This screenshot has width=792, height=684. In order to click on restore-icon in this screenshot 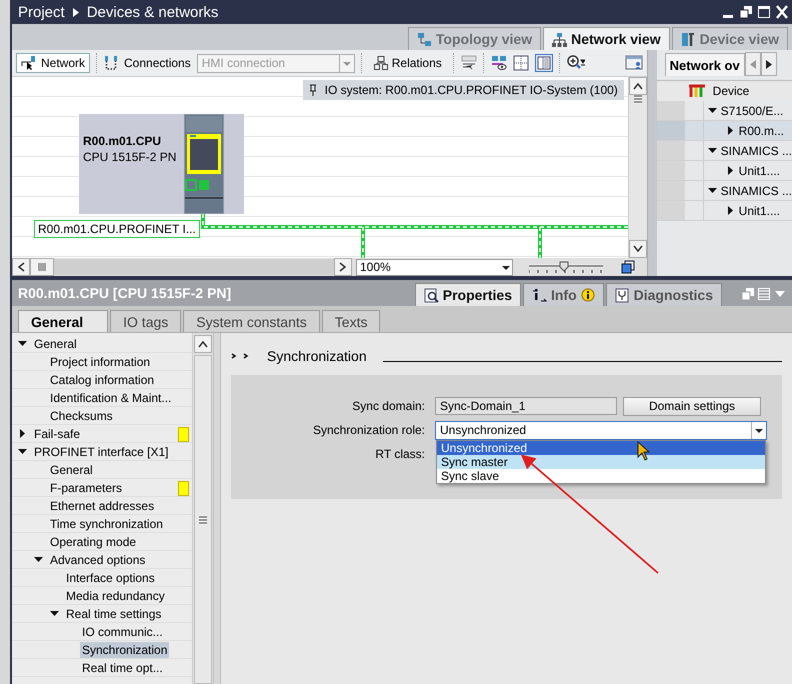, I will do `click(746, 12)`.